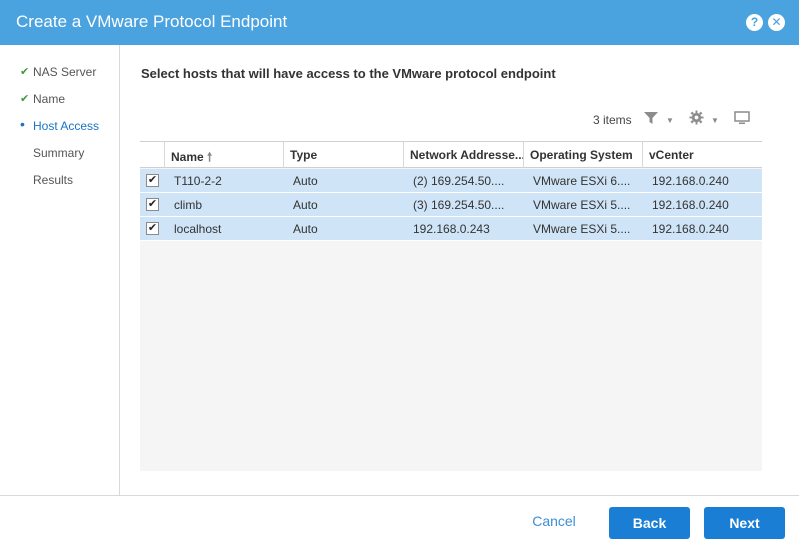  What do you see at coordinates (776, 22) in the screenshot?
I see `close-icon: ✕` at bounding box center [776, 22].